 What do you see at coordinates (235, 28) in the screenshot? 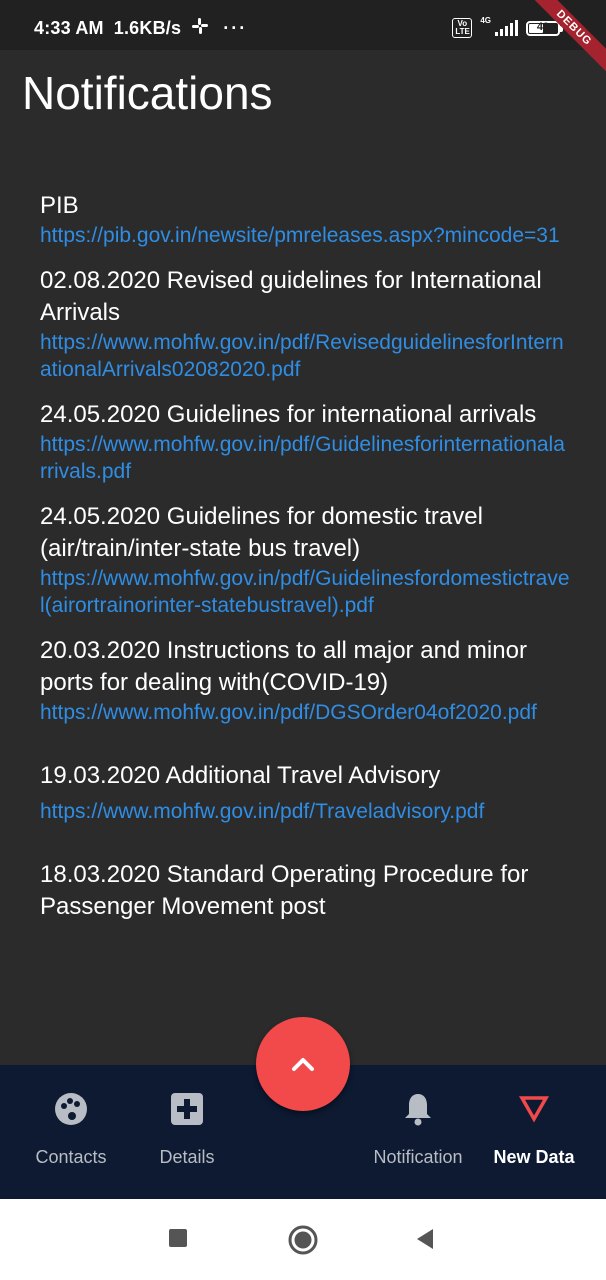
I see `more-icon: ···` at bounding box center [235, 28].